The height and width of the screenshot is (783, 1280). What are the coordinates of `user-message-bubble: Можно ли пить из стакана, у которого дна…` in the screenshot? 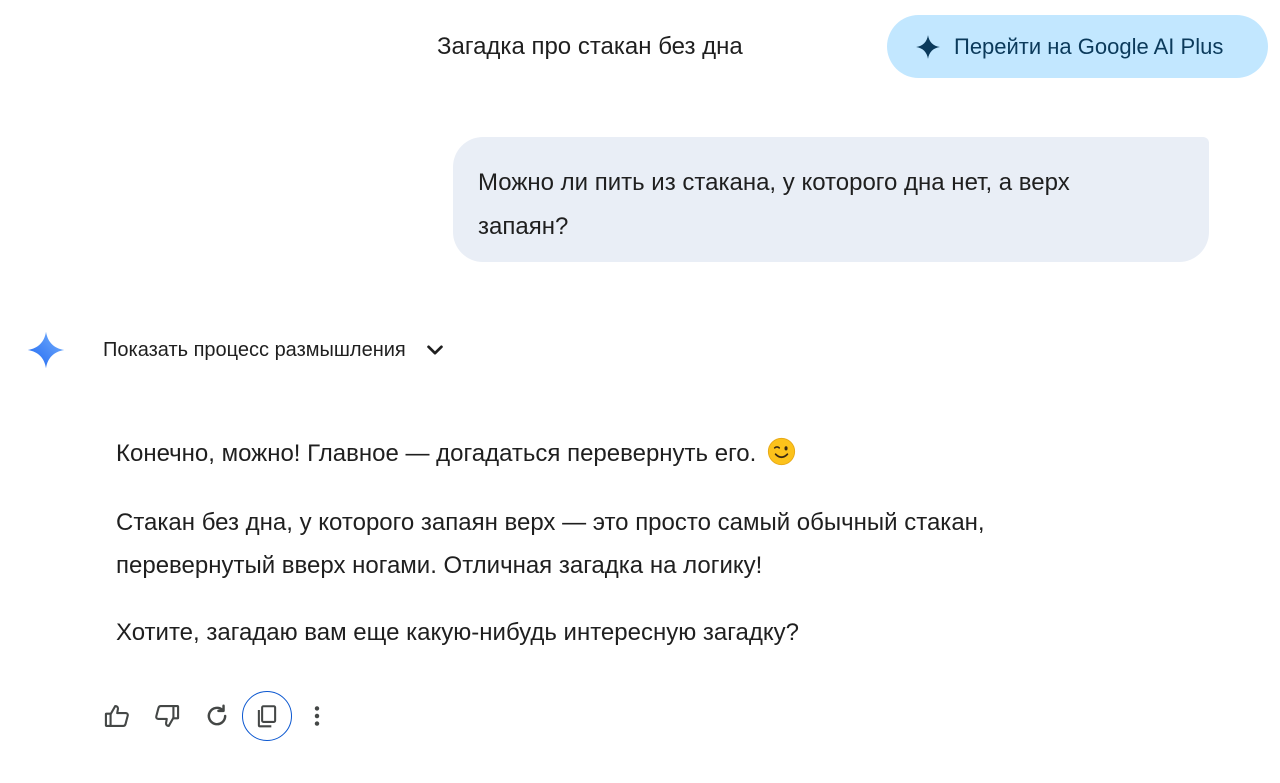 It's located at (831, 199).